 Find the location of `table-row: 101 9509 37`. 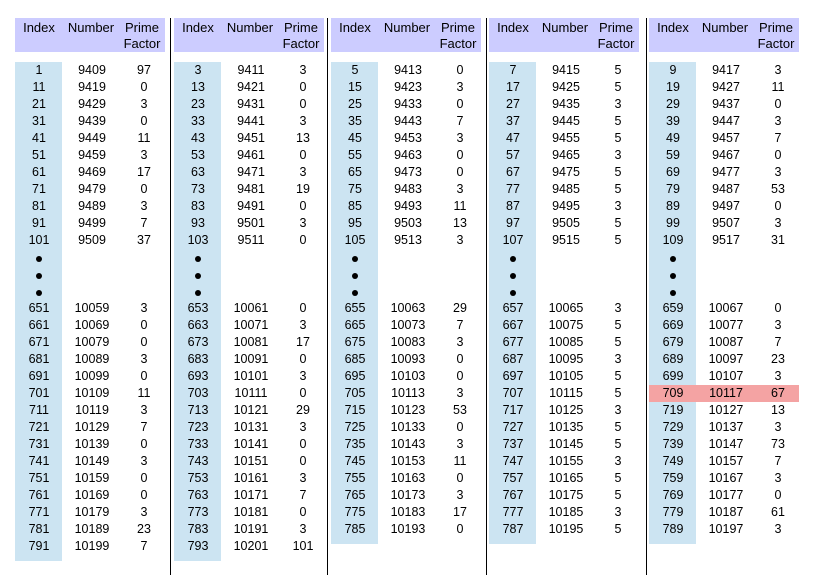

table-row: 101 9509 37 is located at coordinates (90, 240).